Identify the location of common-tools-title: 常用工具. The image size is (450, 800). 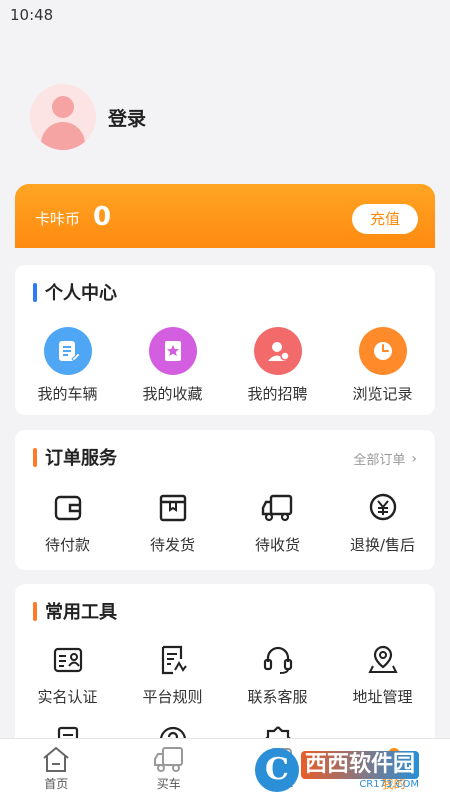
(75, 611).